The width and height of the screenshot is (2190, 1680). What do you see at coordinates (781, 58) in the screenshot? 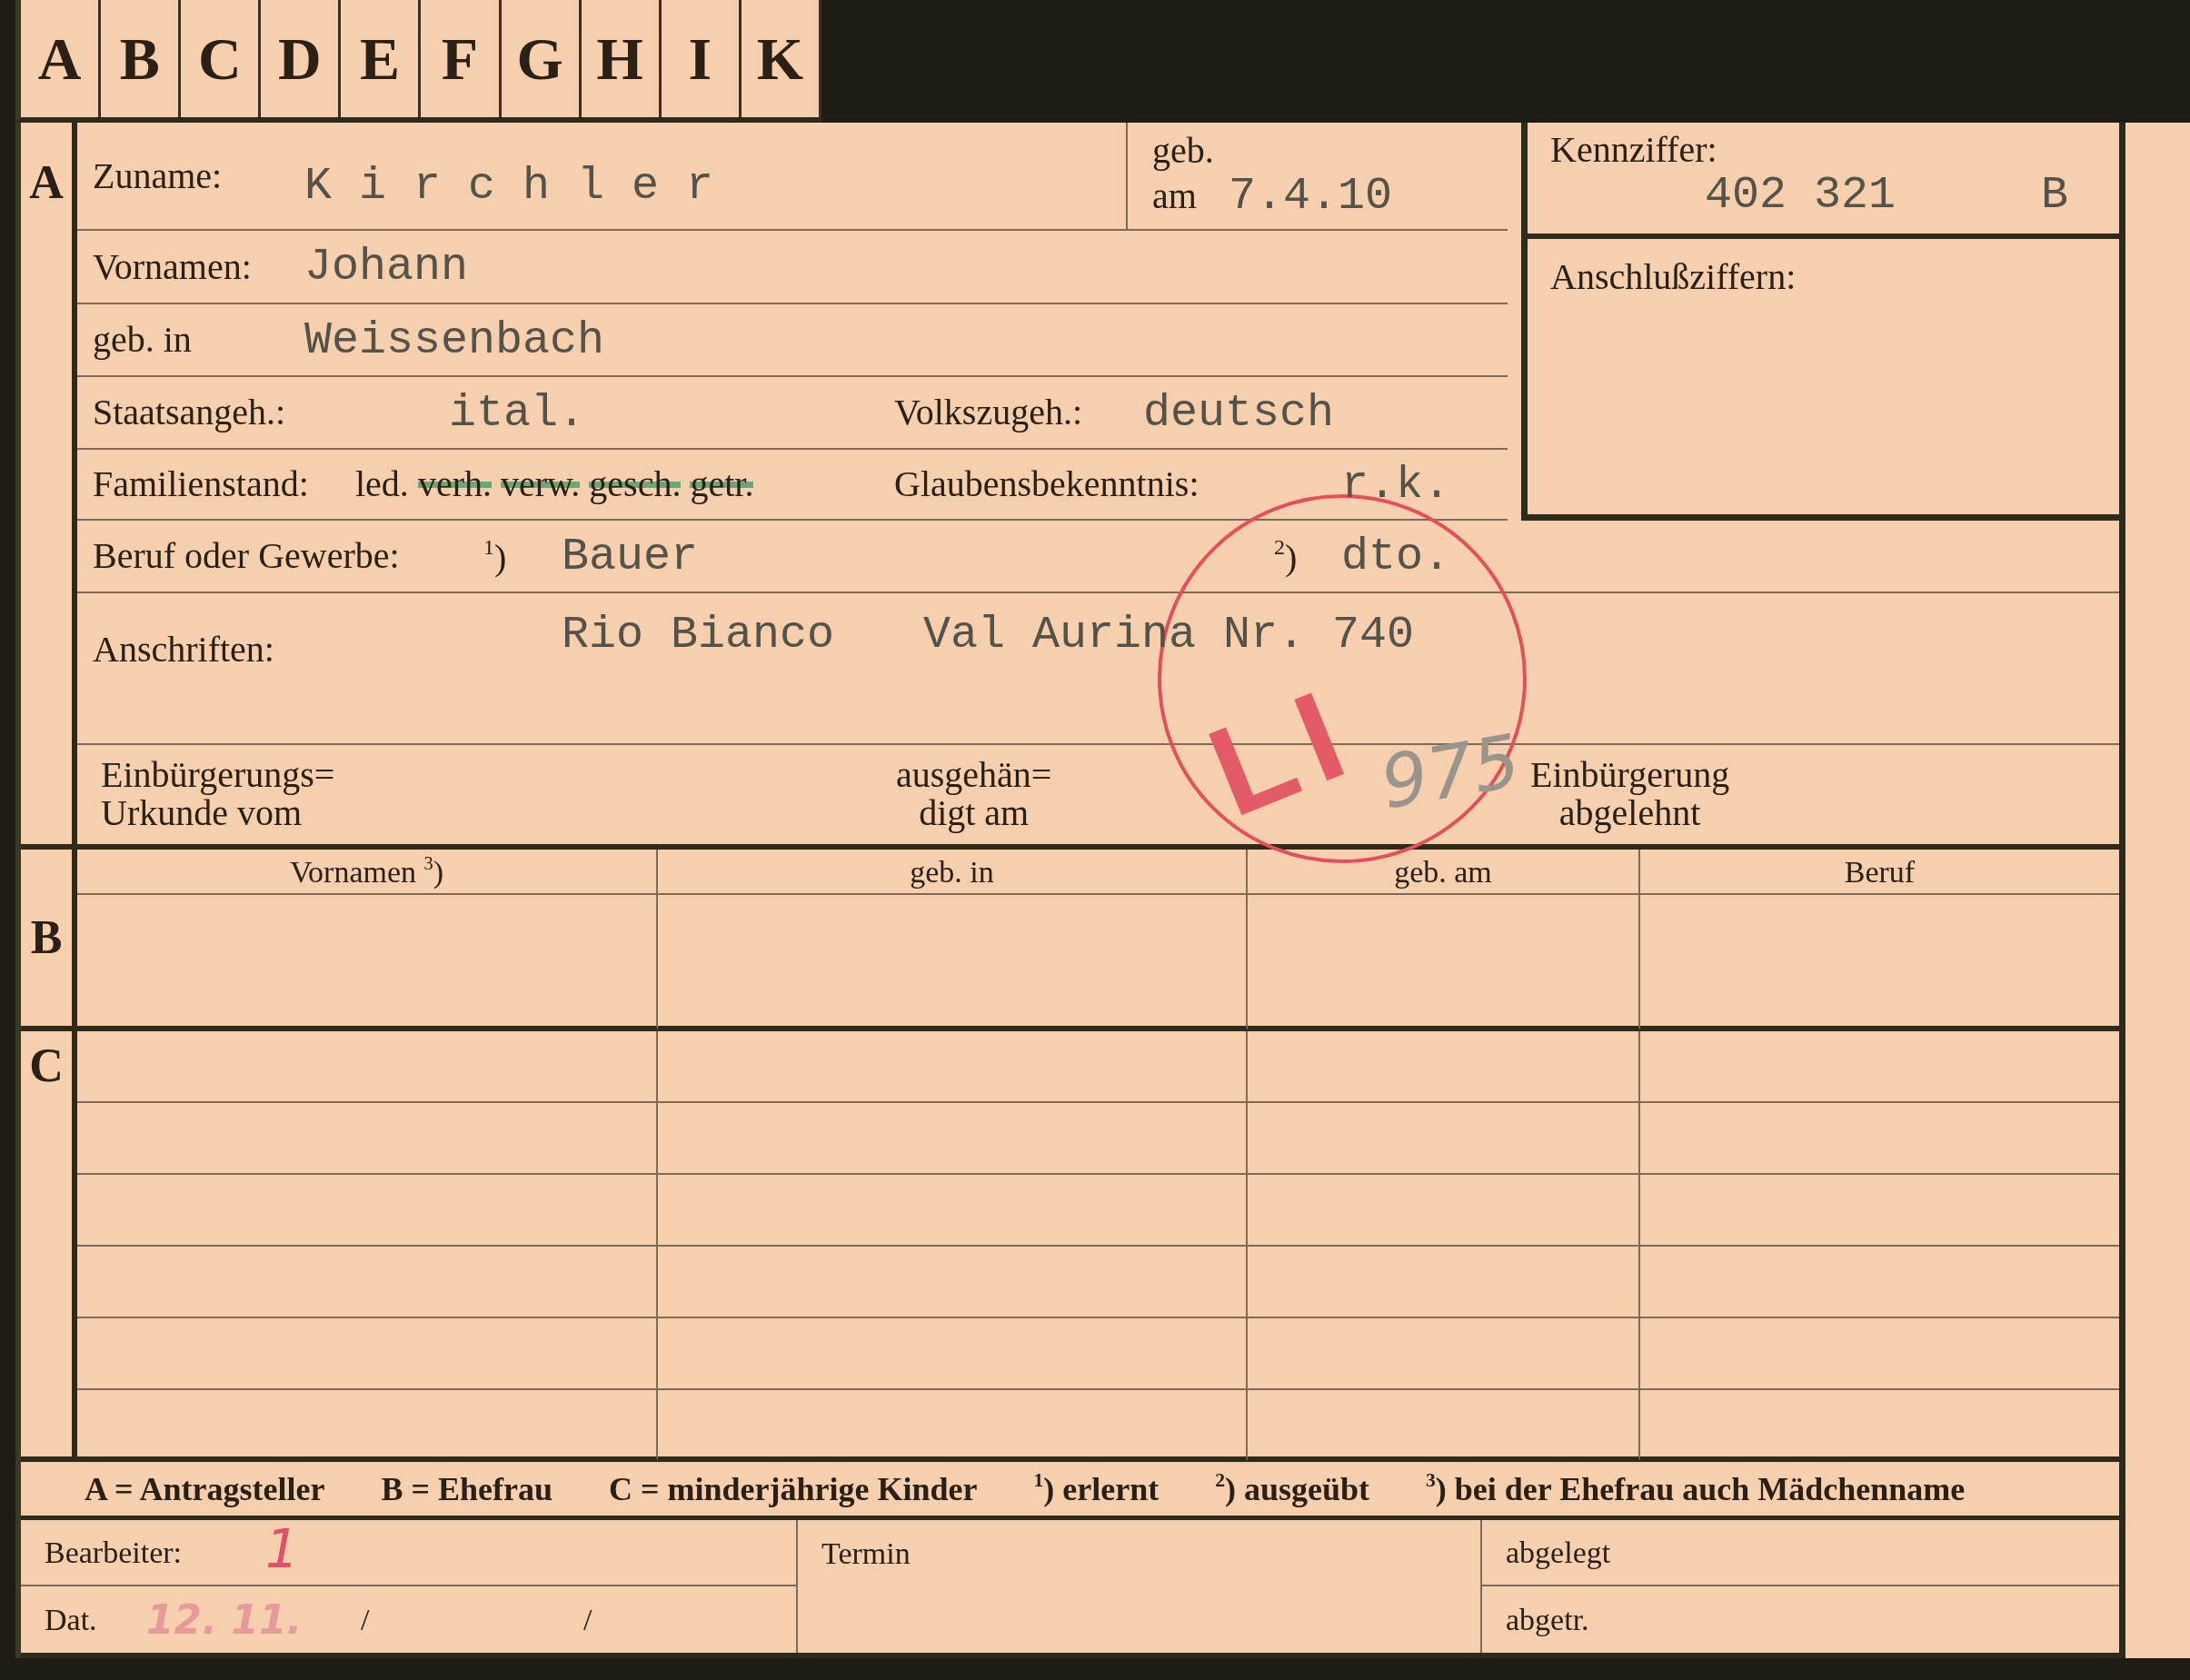
I see `register-letter: K` at bounding box center [781, 58].